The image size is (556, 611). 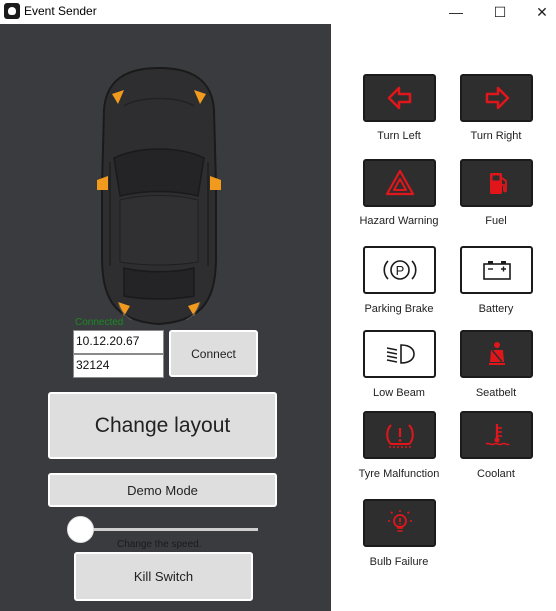 I want to click on bulb-failure-icon, so click(x=399, y=521).